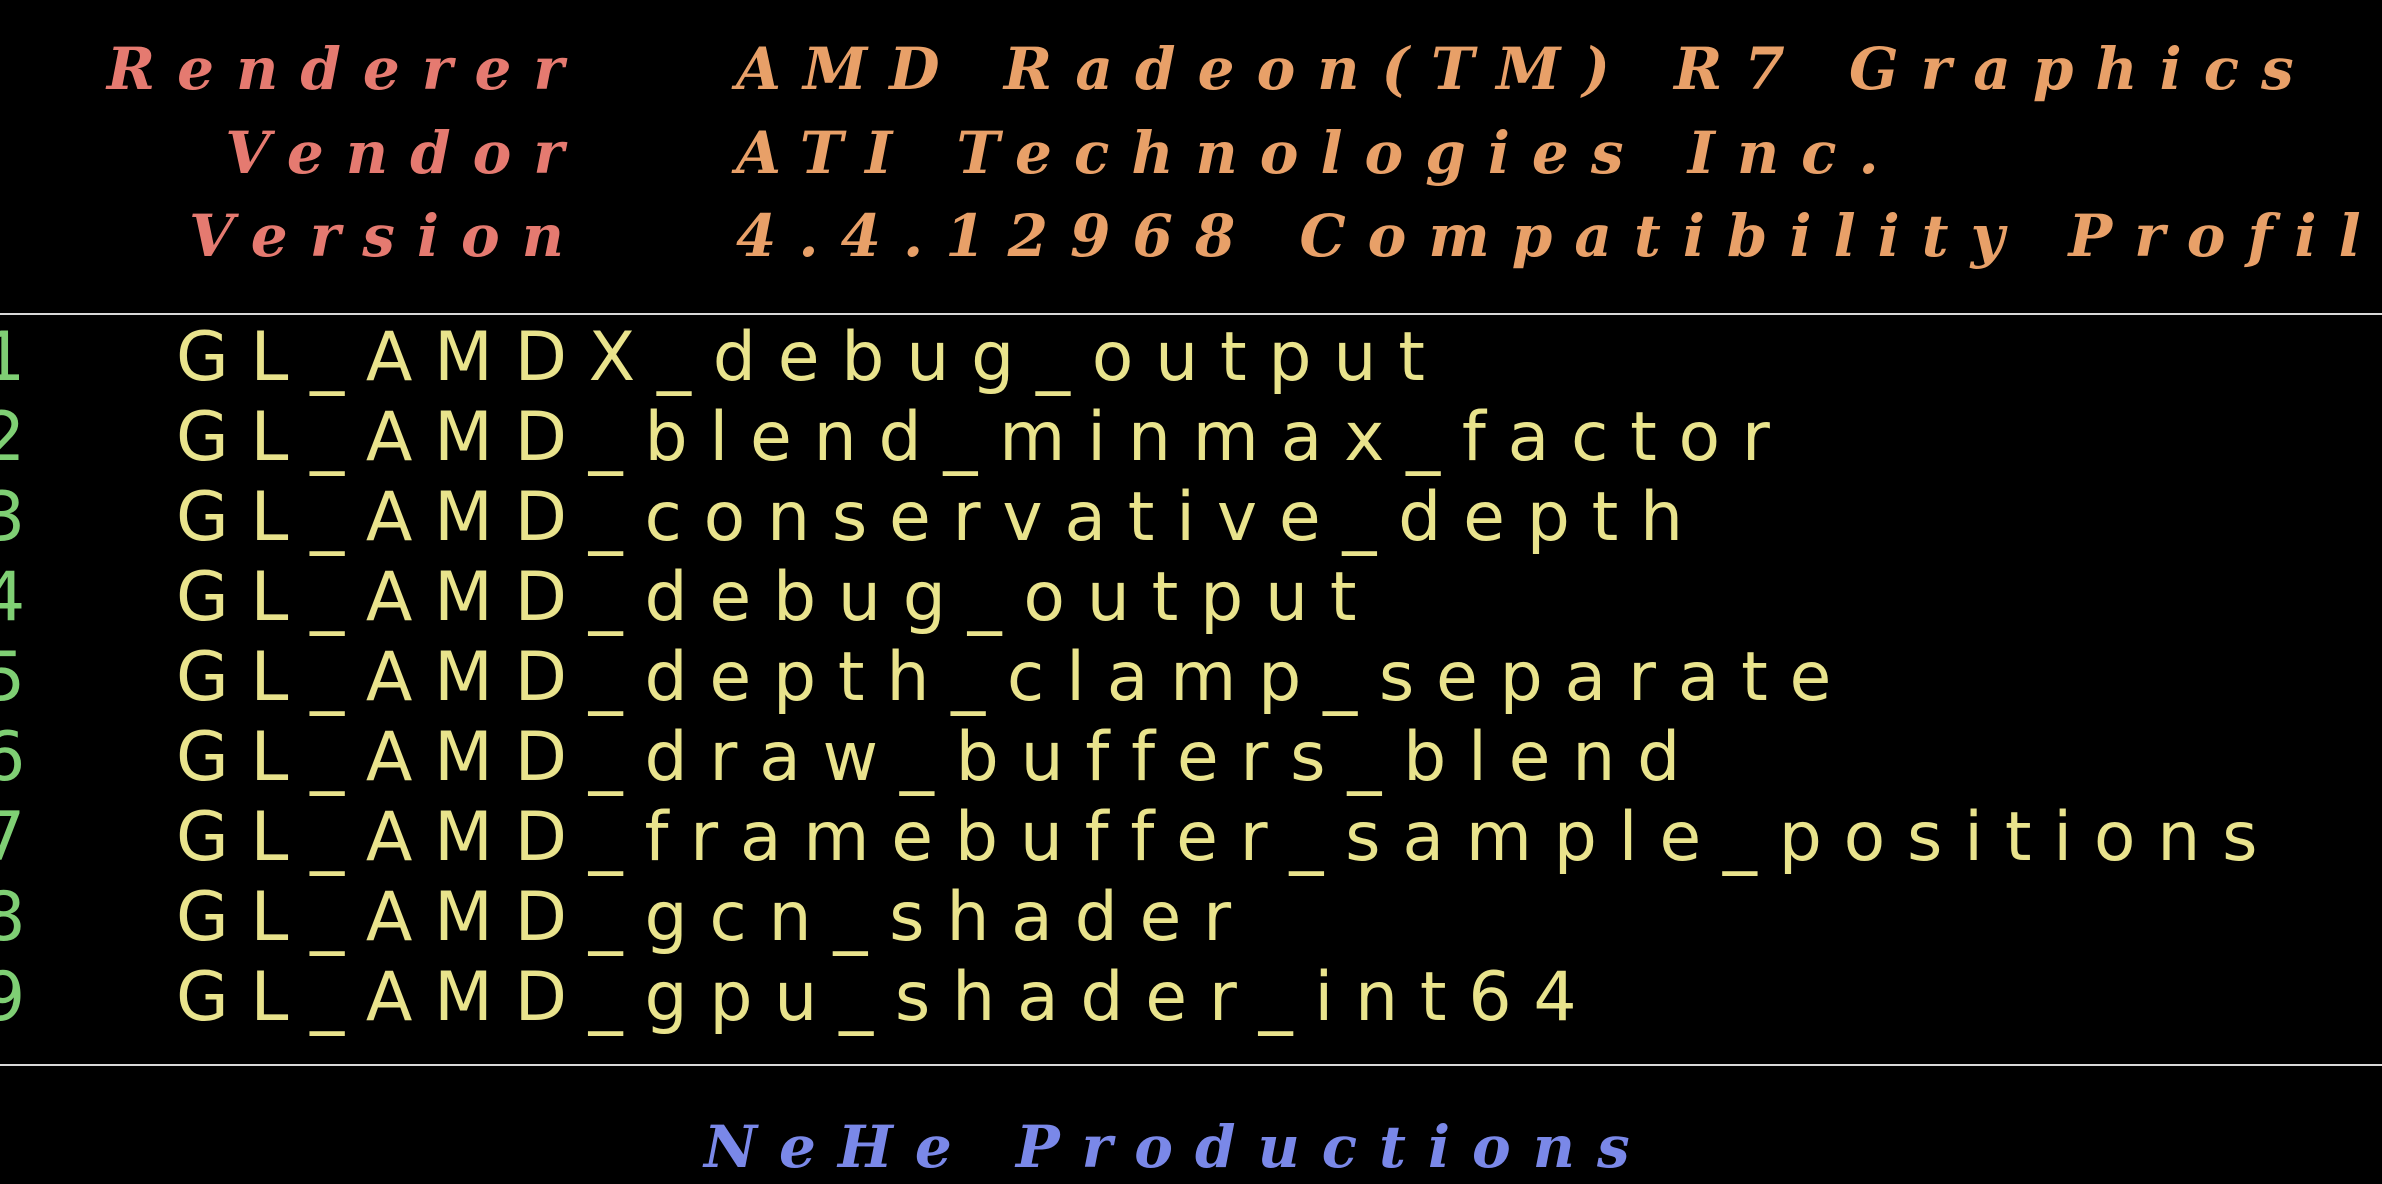 The width and height of the screenshot is (2382, 1184). I want to click on extension-row: 6 GL_AMD_draw_buffers_blend, so click(1191, 758).